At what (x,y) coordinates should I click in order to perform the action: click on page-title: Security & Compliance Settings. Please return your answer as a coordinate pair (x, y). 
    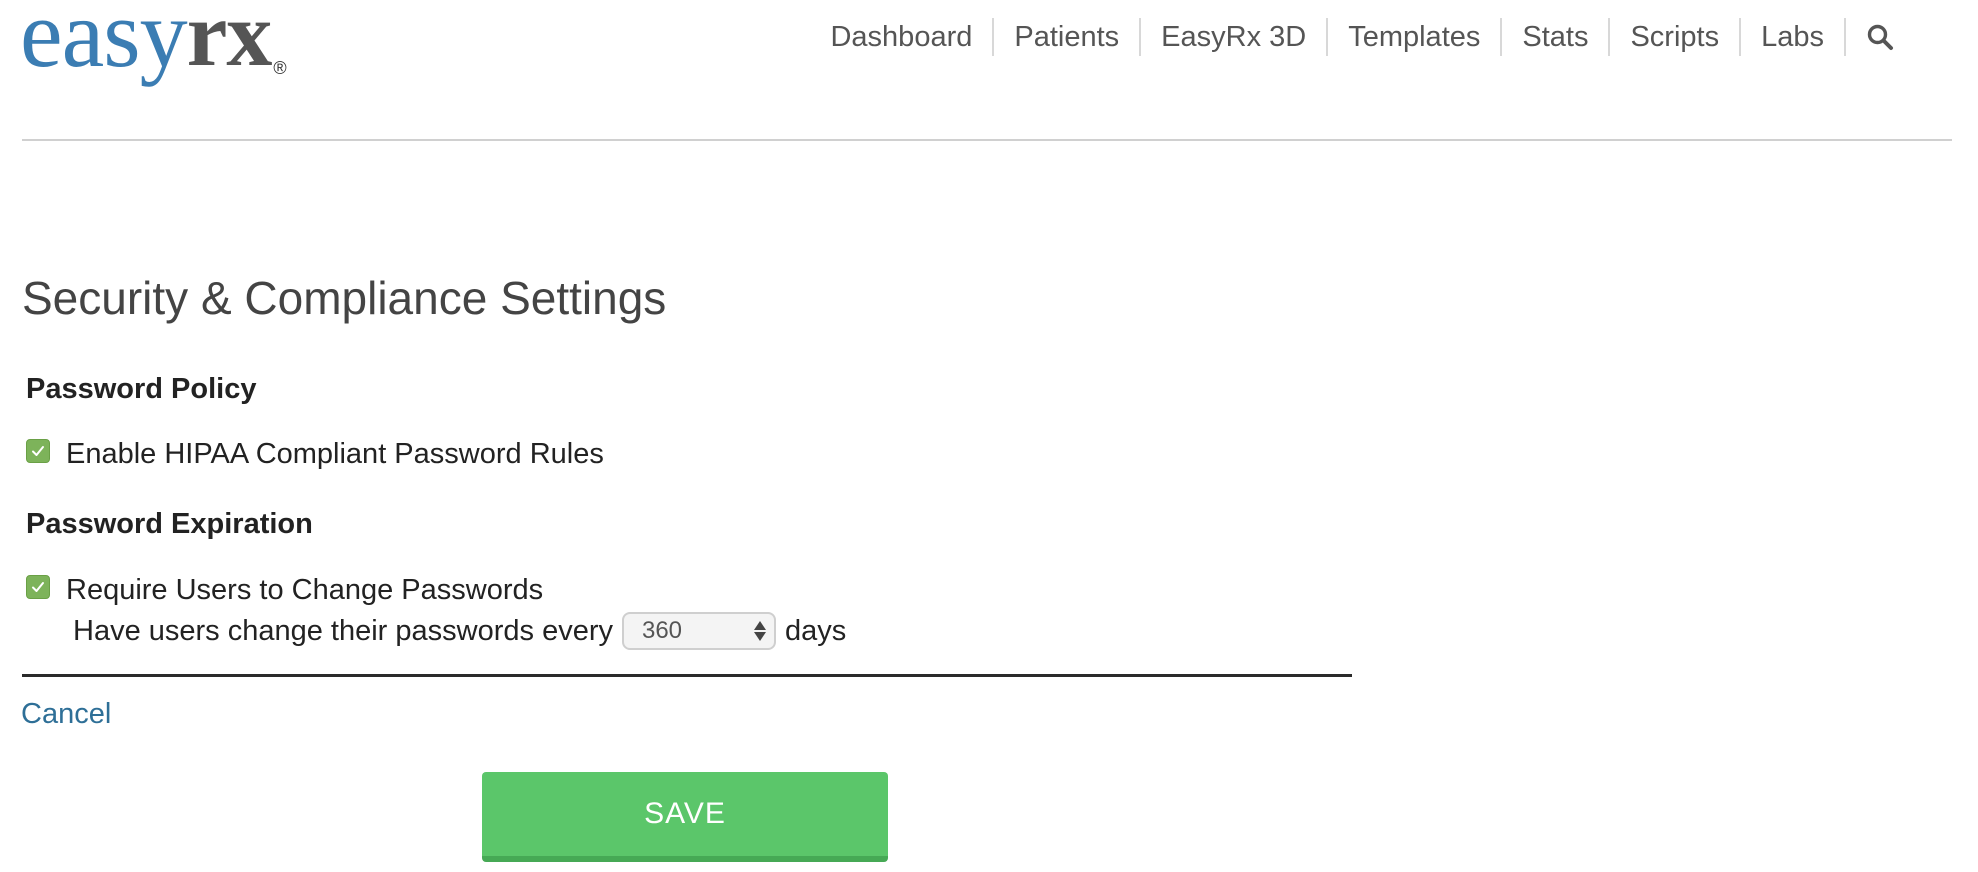
    Looking at the image, I should click on (344, 298).